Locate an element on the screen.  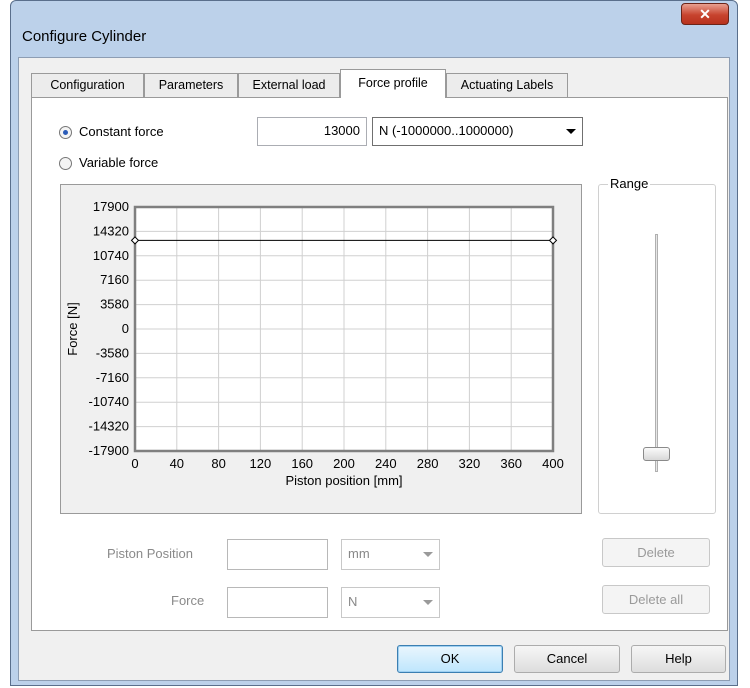
x-tick-label: 240 is located at coordinates (386, 463).